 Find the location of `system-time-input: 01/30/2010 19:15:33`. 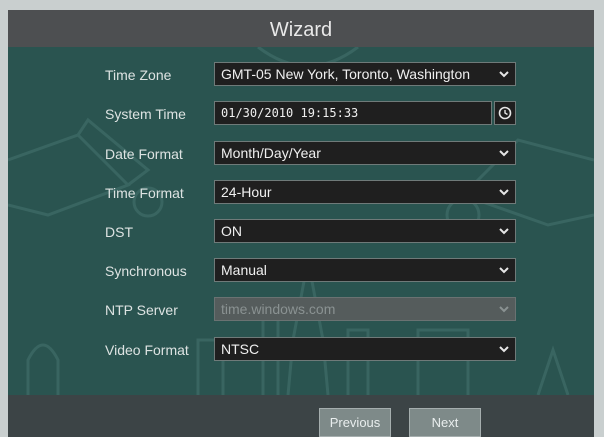

system-time-input: 01/30/2010 19:15:33 is located at coordinates (353, 113).